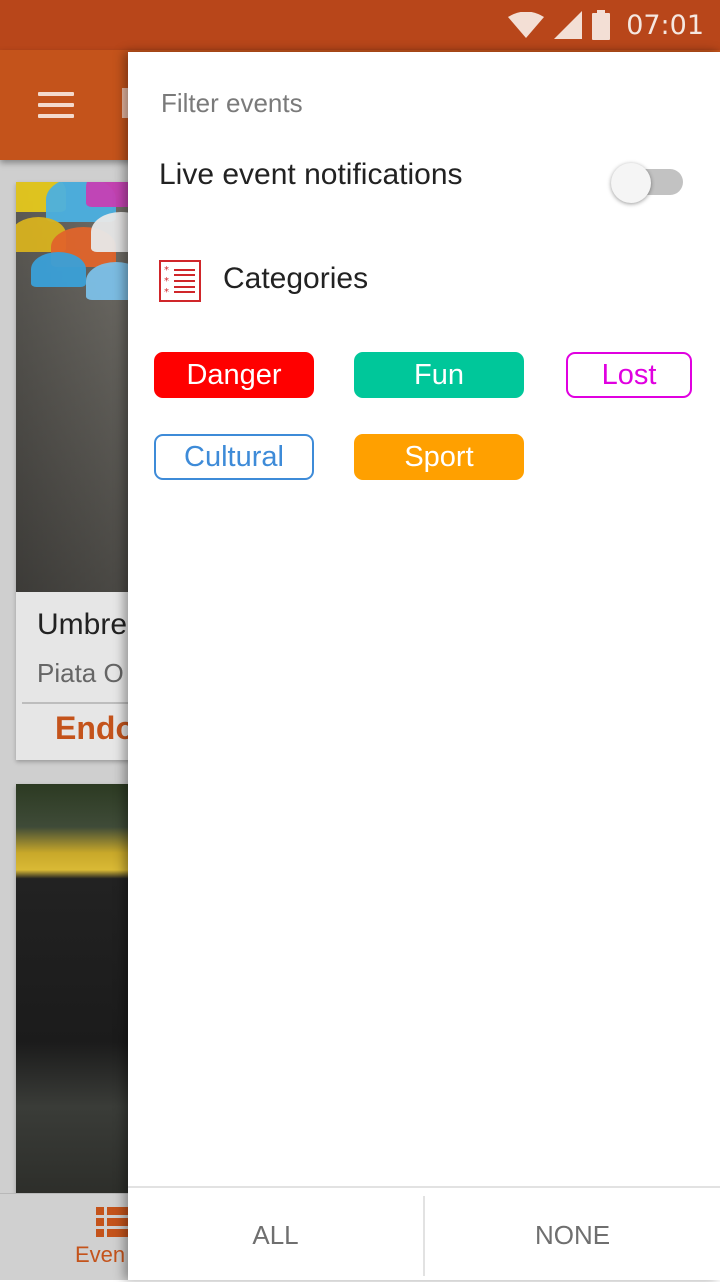 This screenshot has height=1282, width=720. What do you see at coordinates (629, 375) in the screenshot?
I see `category-chip-lost: Lost` at bounding box center [629, 375].